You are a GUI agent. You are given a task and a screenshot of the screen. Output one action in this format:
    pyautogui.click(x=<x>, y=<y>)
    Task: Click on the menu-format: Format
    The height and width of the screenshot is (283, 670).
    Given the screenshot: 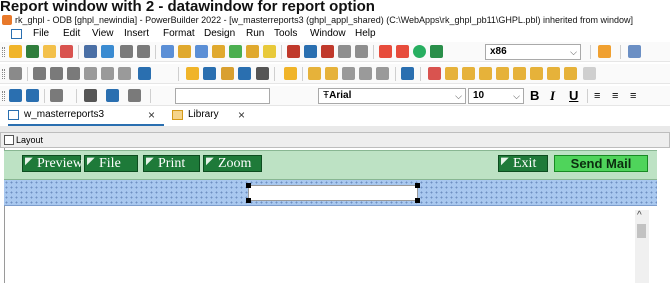 What is the action you would take?
    pyautogui.click(x=179, y=34)
    